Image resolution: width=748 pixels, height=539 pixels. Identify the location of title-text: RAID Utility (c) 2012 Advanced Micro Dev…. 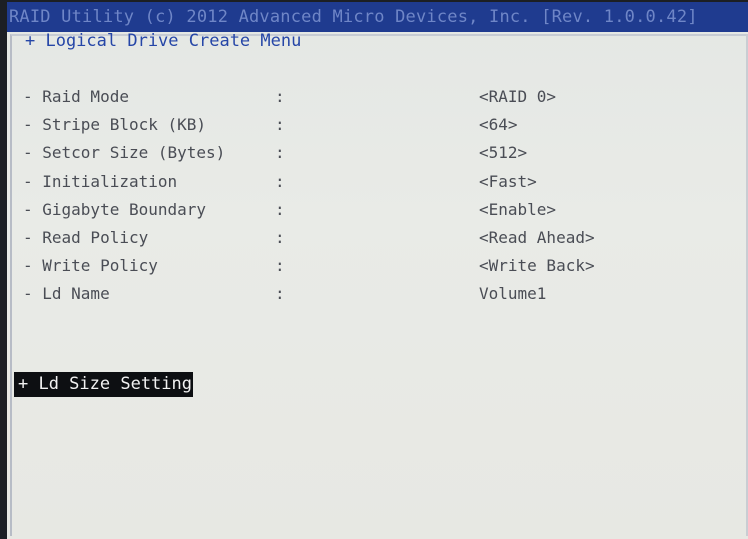
(353, 17).